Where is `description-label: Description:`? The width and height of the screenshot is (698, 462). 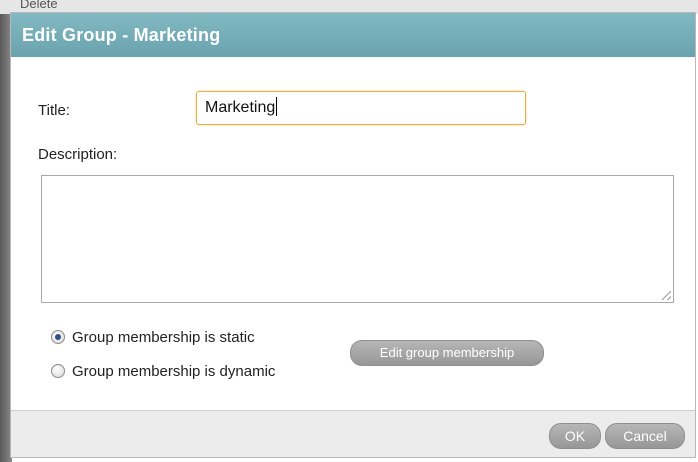 description-label: Description: is located at coordinates (78, 154).